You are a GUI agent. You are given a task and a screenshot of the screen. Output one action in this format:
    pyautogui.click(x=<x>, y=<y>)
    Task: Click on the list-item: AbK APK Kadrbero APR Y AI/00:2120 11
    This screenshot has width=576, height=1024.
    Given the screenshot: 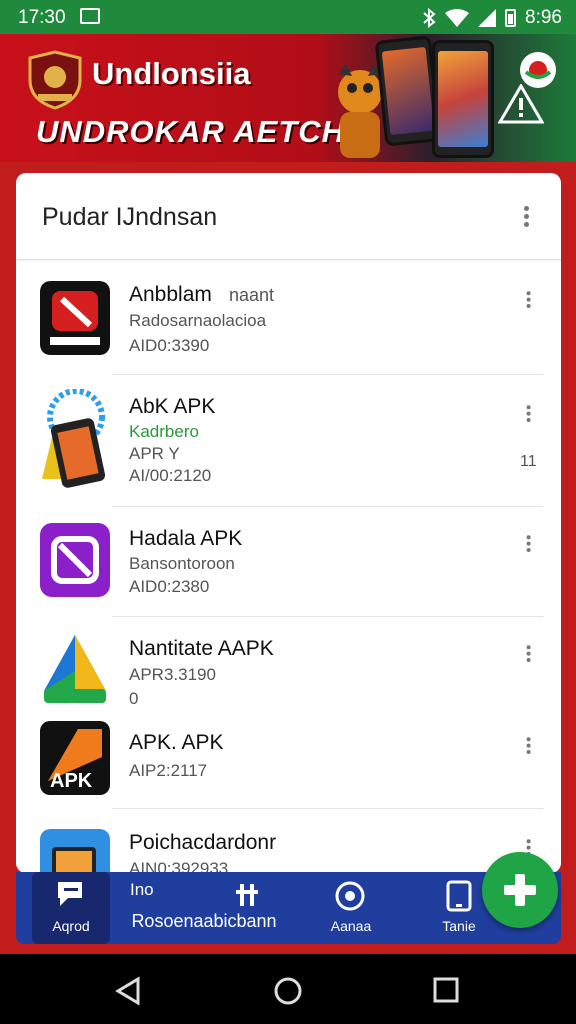 What is the action you would take?
    pyautogui.click(x=288, y=441)
    